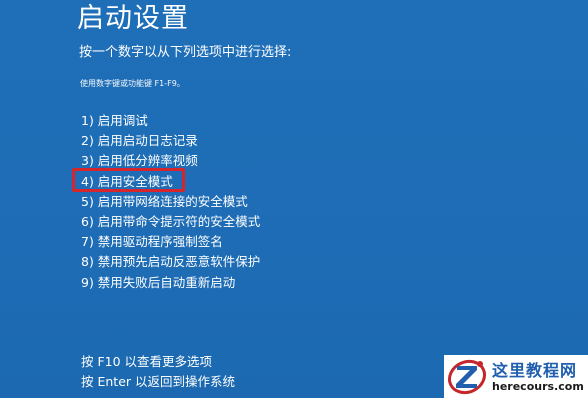  What do you see at coordinates (185, 52) in the screenshot?
I see `selection-prompt: 按一个数字以从下列选项中进行选择:` at bounding box center [185, 52].